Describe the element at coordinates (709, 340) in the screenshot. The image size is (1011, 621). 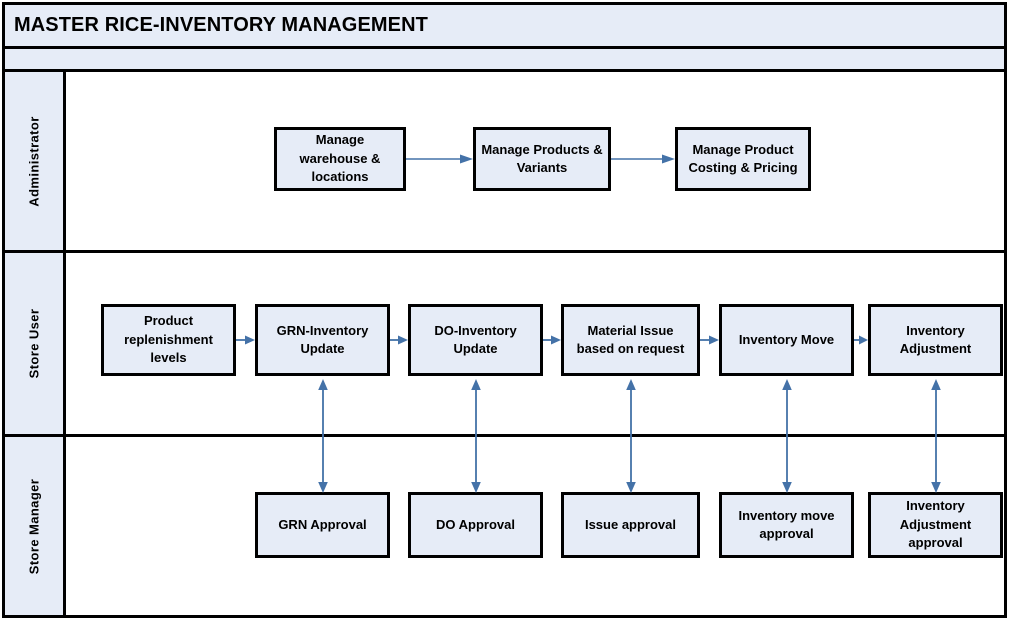
I see `arrow-material-issue-to-inventory-move` at that location.